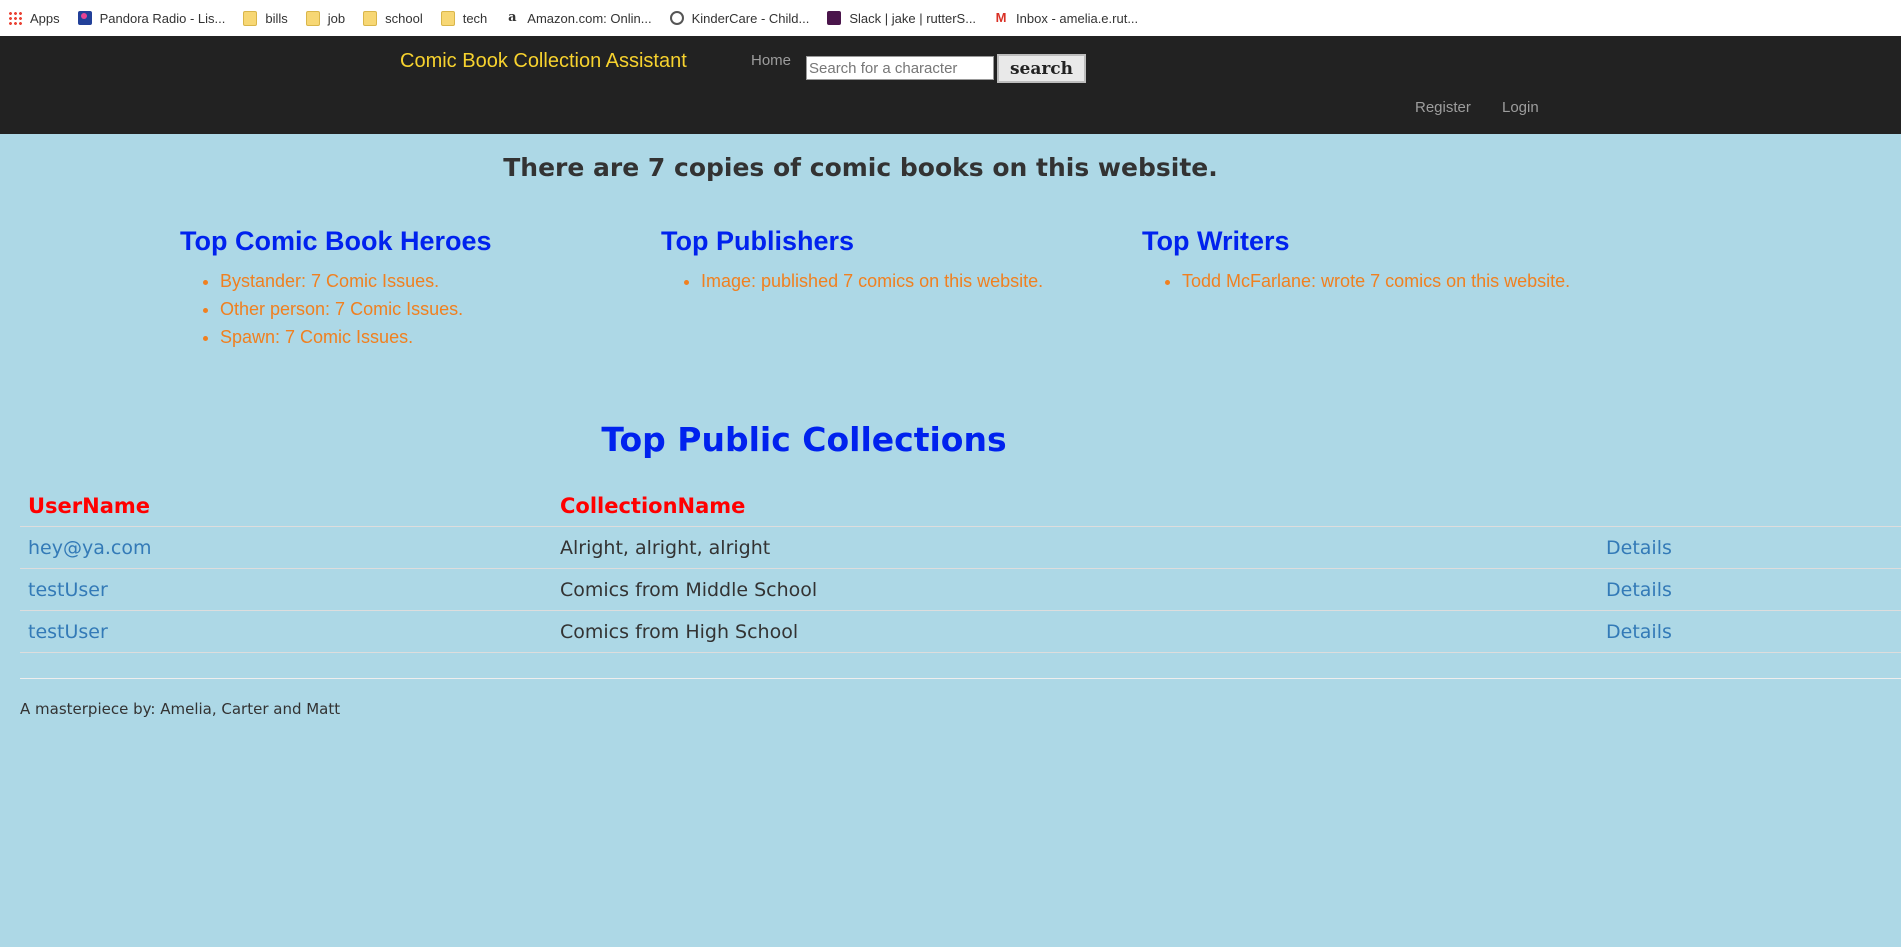  What do you see at coordinates (1075, 547) in the screenshot?
I see `cell-collection-name: Alright, alright, alright` at bounding box center [1075, 547].